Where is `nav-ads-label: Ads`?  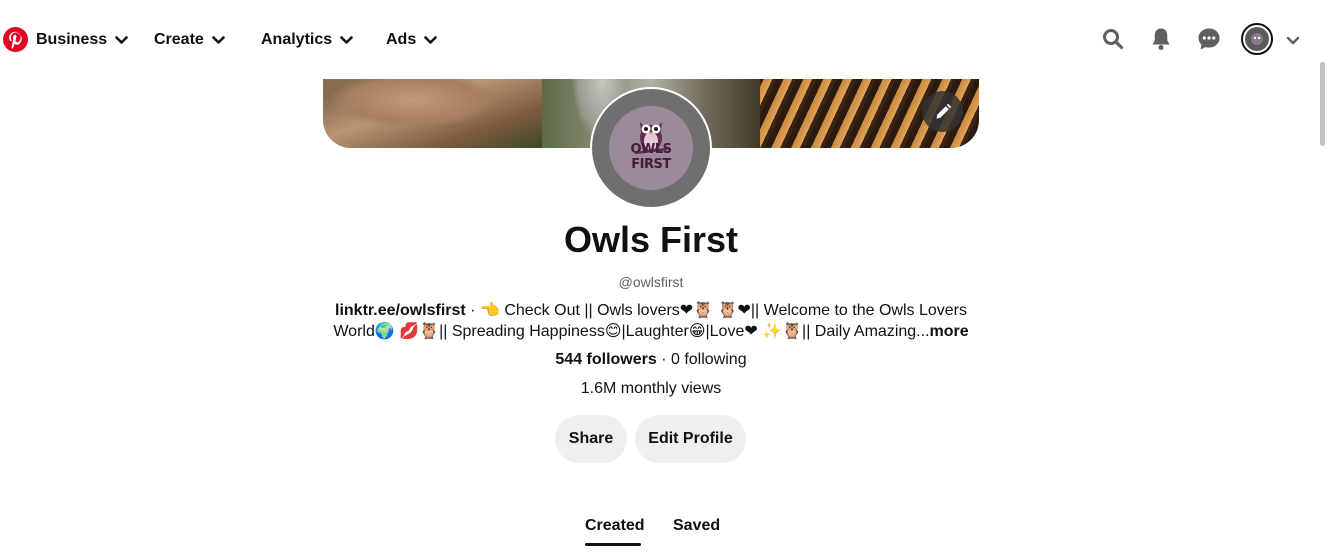 nav-ads-label: Ads is located at coordinates (401, 39).